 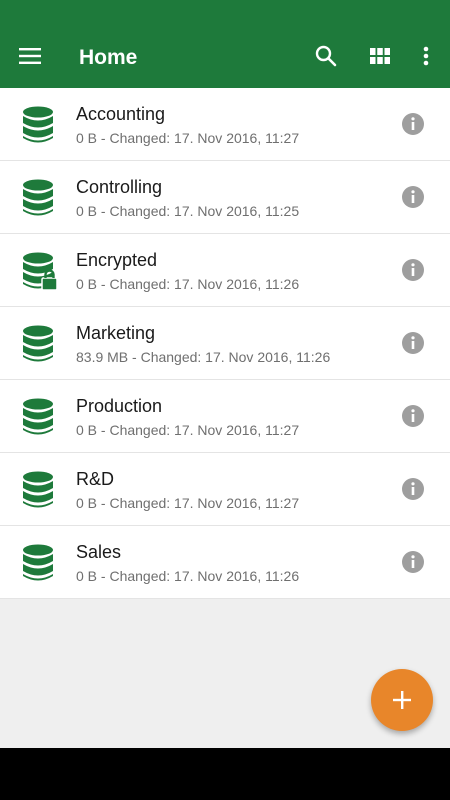 What do you see at coordinates (188, 211) in the screenshot?
I see `database-meta: 0 B - Changed: 17. Nov 2016, 11:25` at bounding box center [188, 211].